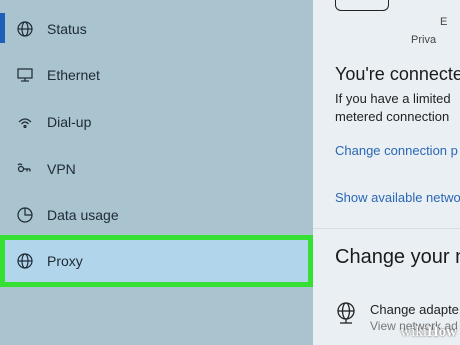 The image size is (460, 345). Describe the element at coordinates (346, 313) in the screenshot. I see `adapter-globe-icon` at that location.